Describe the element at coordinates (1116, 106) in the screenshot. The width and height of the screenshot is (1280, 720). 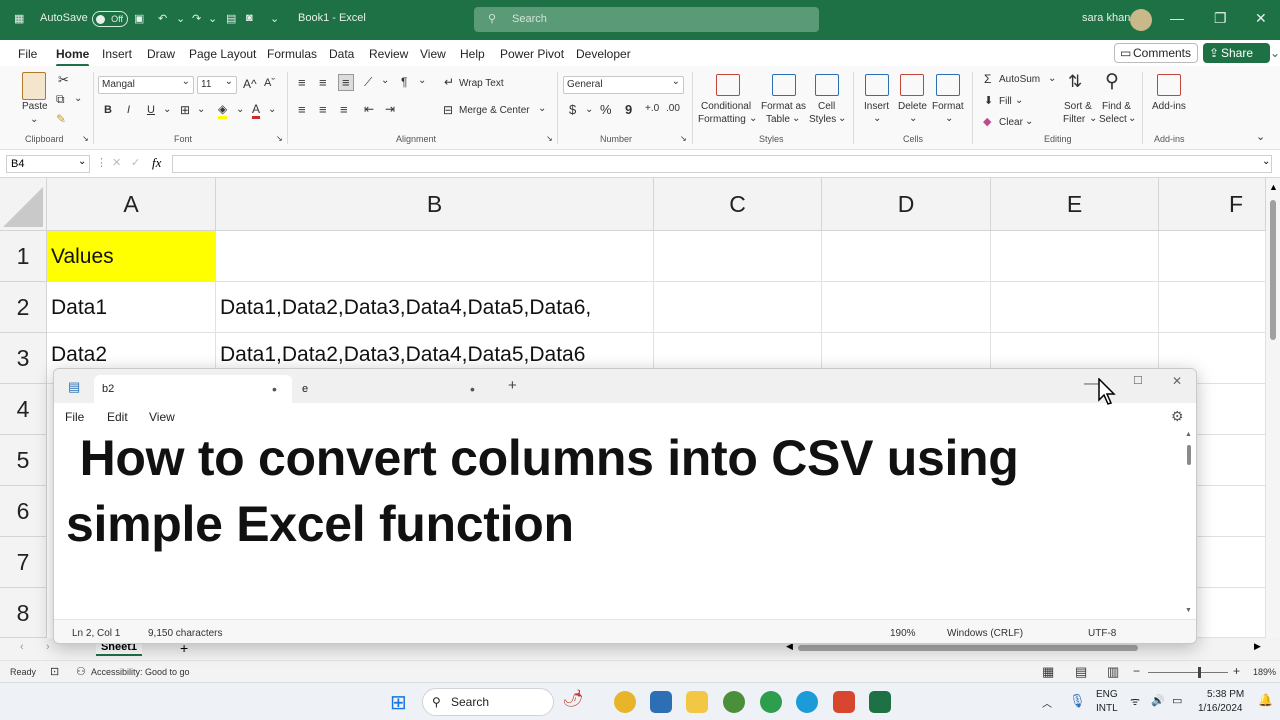
I see `find-select-button: Find &` at that location.